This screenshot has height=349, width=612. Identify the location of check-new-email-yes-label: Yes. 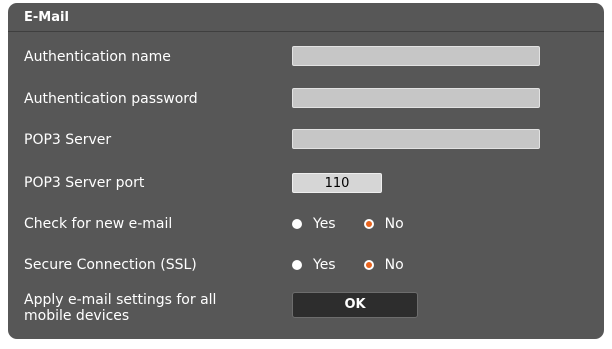
(324, 224).